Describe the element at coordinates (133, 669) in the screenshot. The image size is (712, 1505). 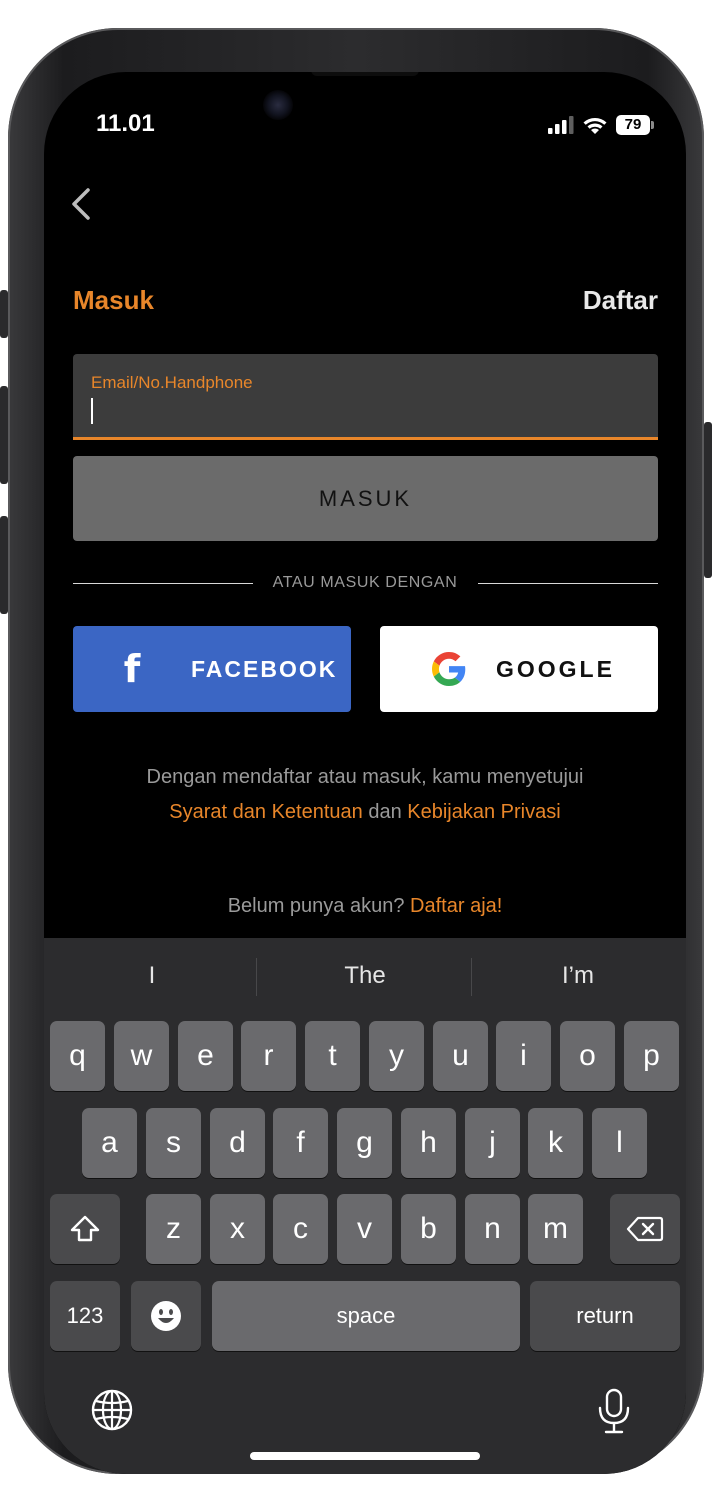
I see `facebook-icon: f` at that location.